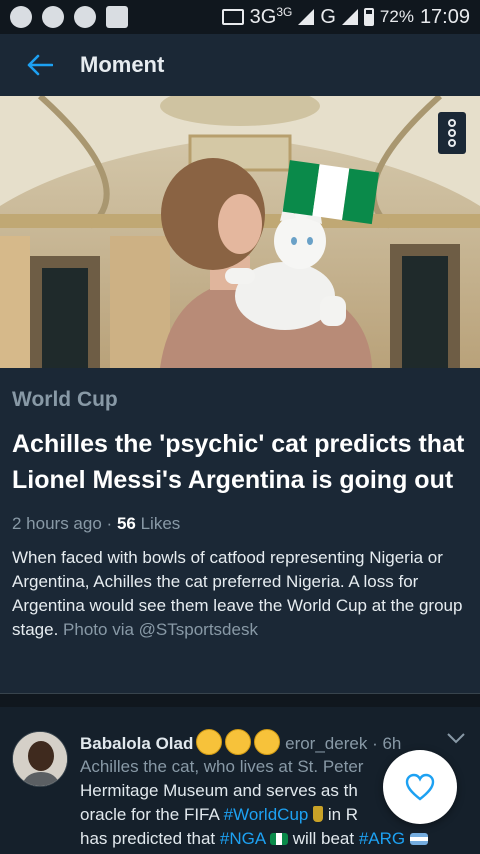 Image resolution: width=480 pixels, height=854 pixels. Describe the element at coordinates (452, 123) in the screenshot. I see `more-vertical-icon` at that location.